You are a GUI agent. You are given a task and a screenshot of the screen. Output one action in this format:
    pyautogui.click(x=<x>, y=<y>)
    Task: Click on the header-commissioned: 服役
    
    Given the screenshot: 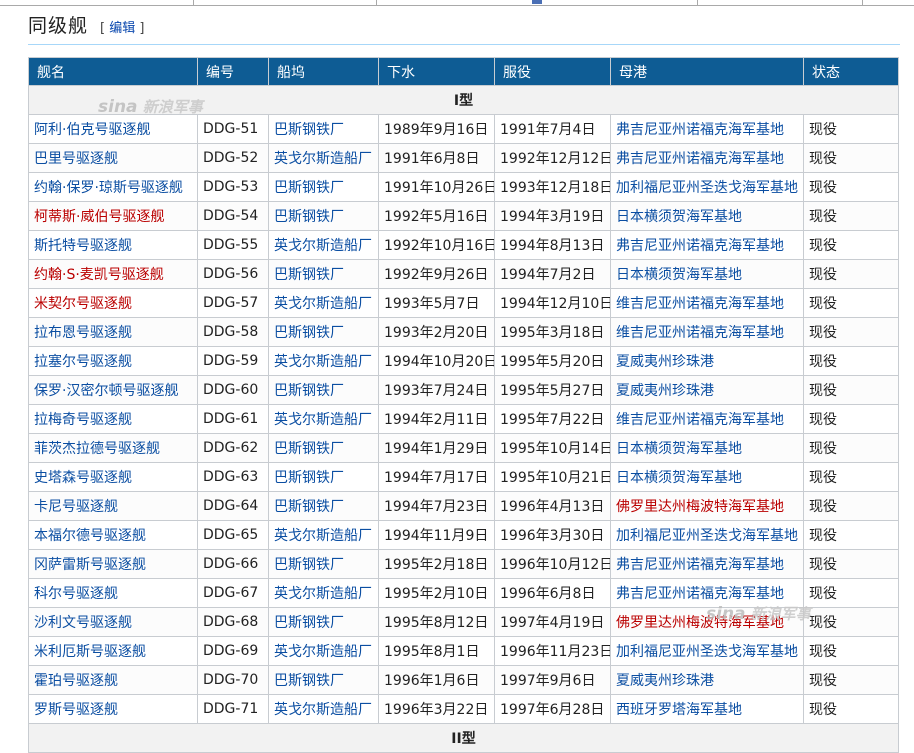 What is the action you would take?
    pyautogui.click(x=552, y=71)
    